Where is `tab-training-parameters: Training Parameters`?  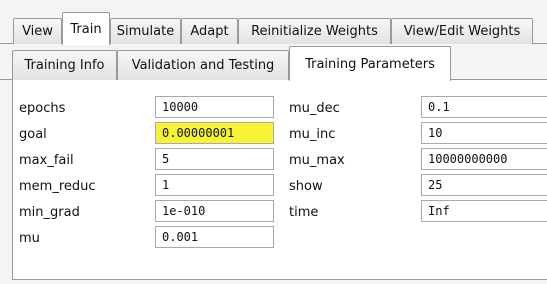 tab-training-parameters: Training Parameters is located at coordinates (370, 63).